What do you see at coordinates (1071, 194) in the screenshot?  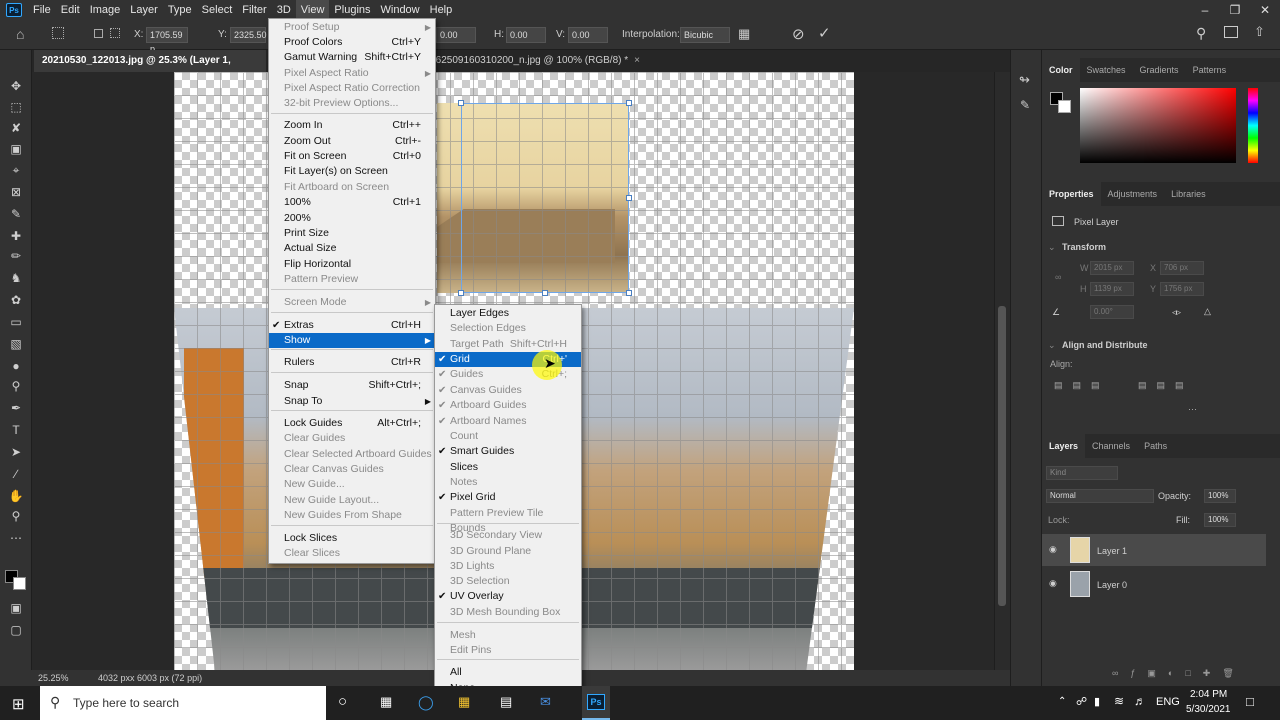 I see `tab-properties: Properties` at bounding box center [1071, 194].